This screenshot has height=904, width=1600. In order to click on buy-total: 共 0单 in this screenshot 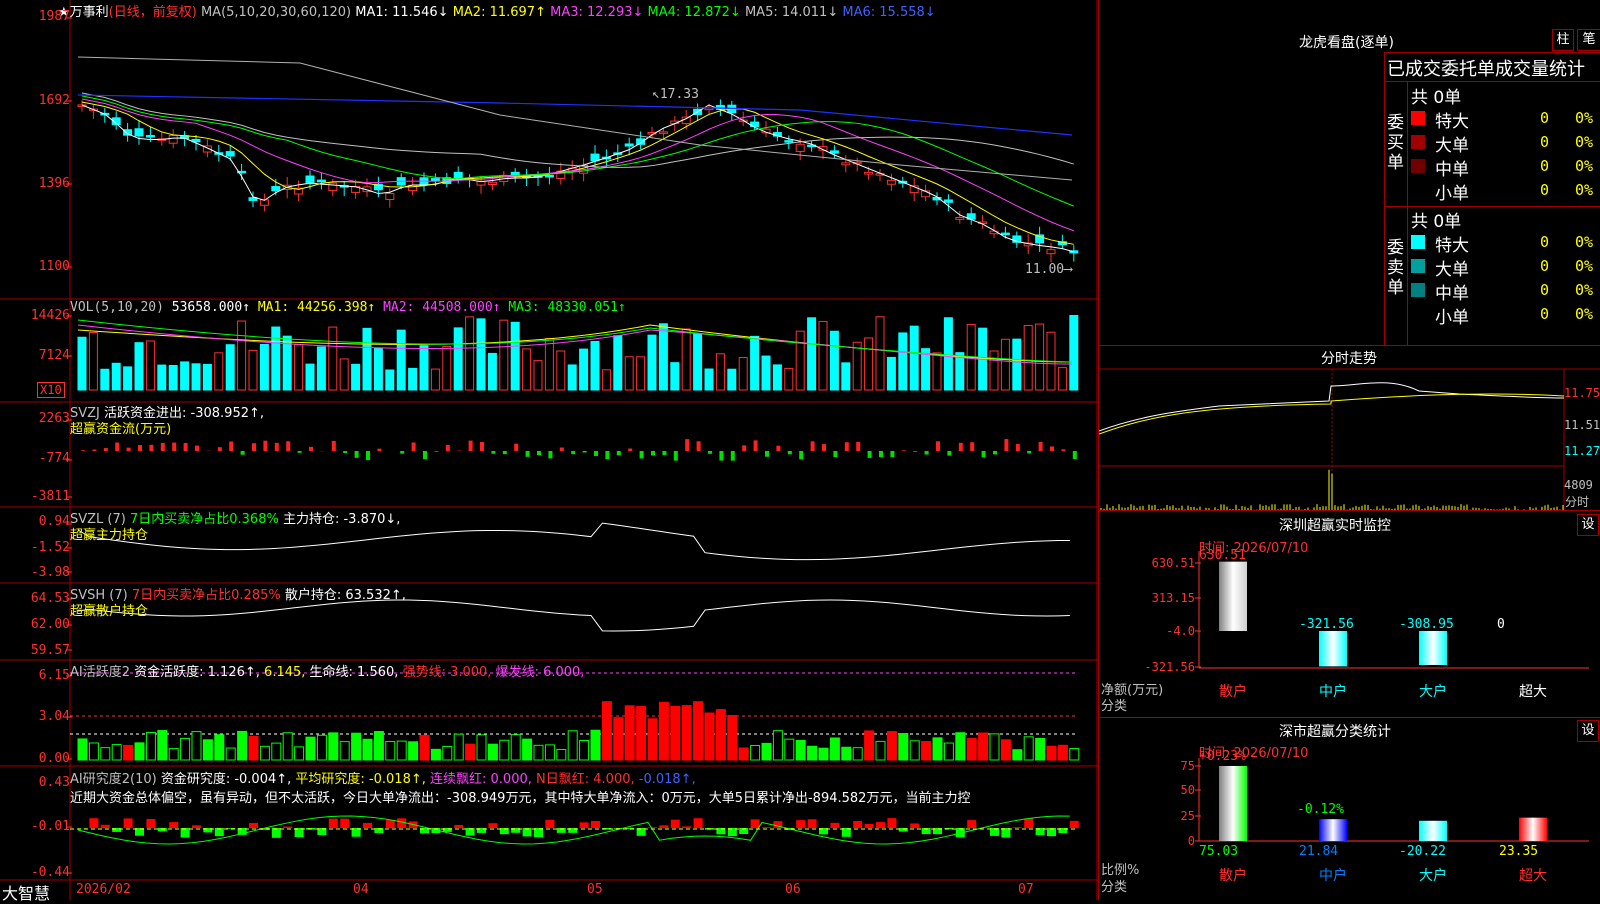, I will do `click(1436, 95)`.